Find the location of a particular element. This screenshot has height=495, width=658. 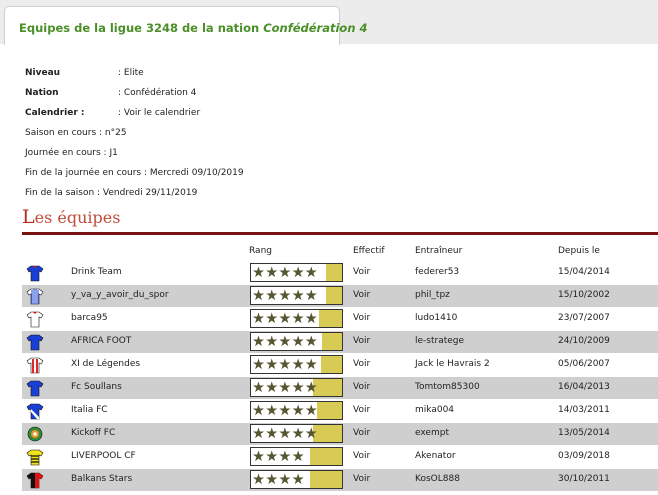

blue-white-sash-jersey-icon is located at coordinates (35, 411).